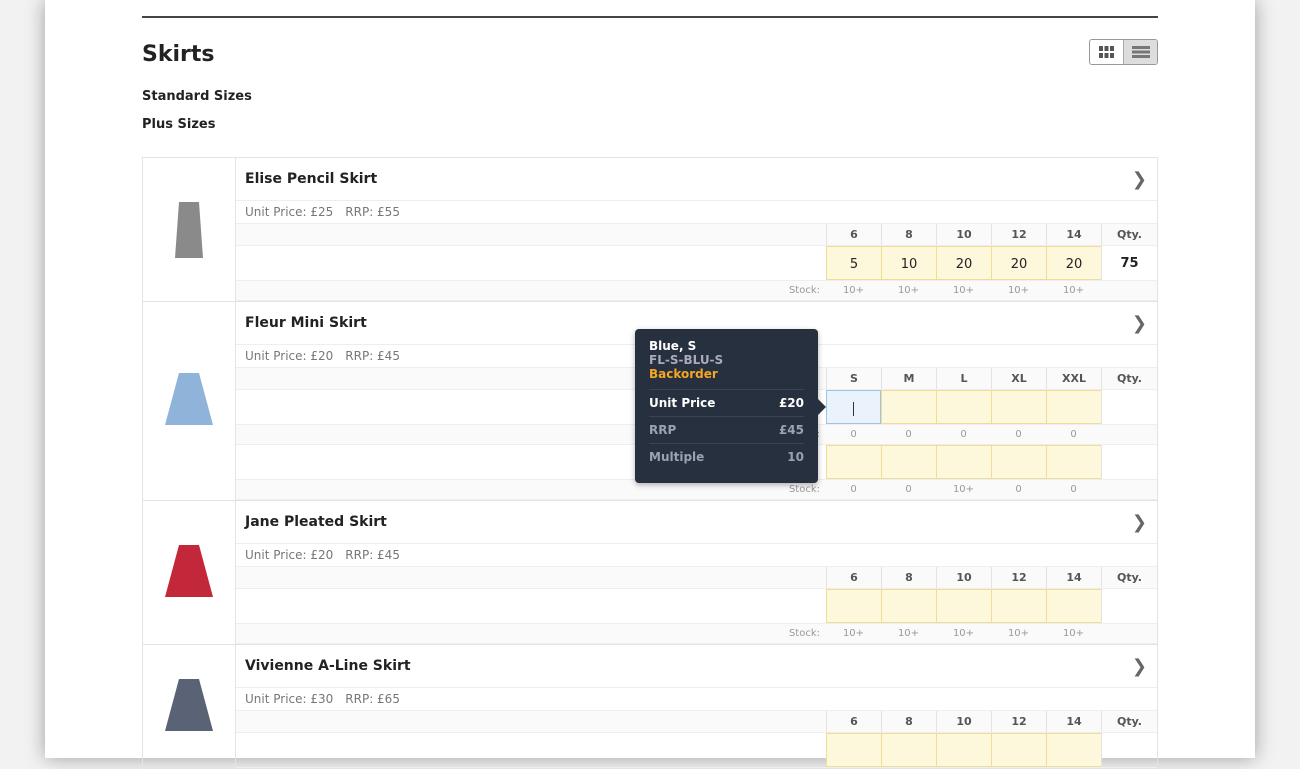 The image size is (1300, 769). What do you see at coordinates (696, 179) in the screenshot?
I see `product-name: Elise Pencil Skirt ❯` at bounding box center [696, 179].